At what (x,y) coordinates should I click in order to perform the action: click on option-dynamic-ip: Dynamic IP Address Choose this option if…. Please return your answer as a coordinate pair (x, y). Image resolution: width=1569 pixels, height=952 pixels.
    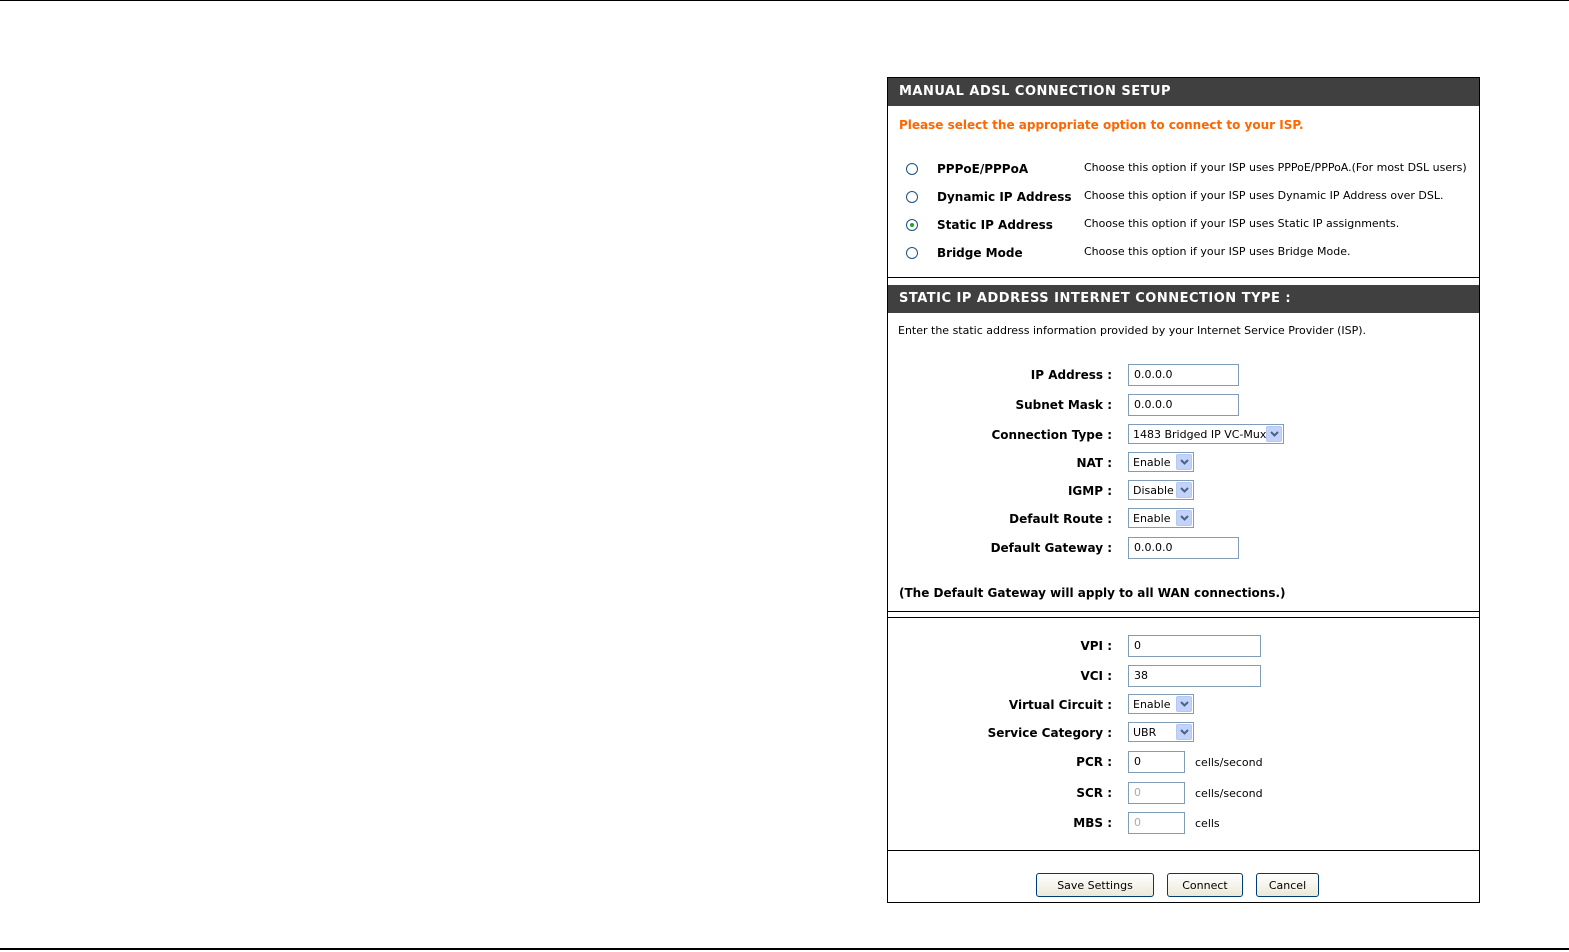
    Looking at the image, I should click on (1183, 199).